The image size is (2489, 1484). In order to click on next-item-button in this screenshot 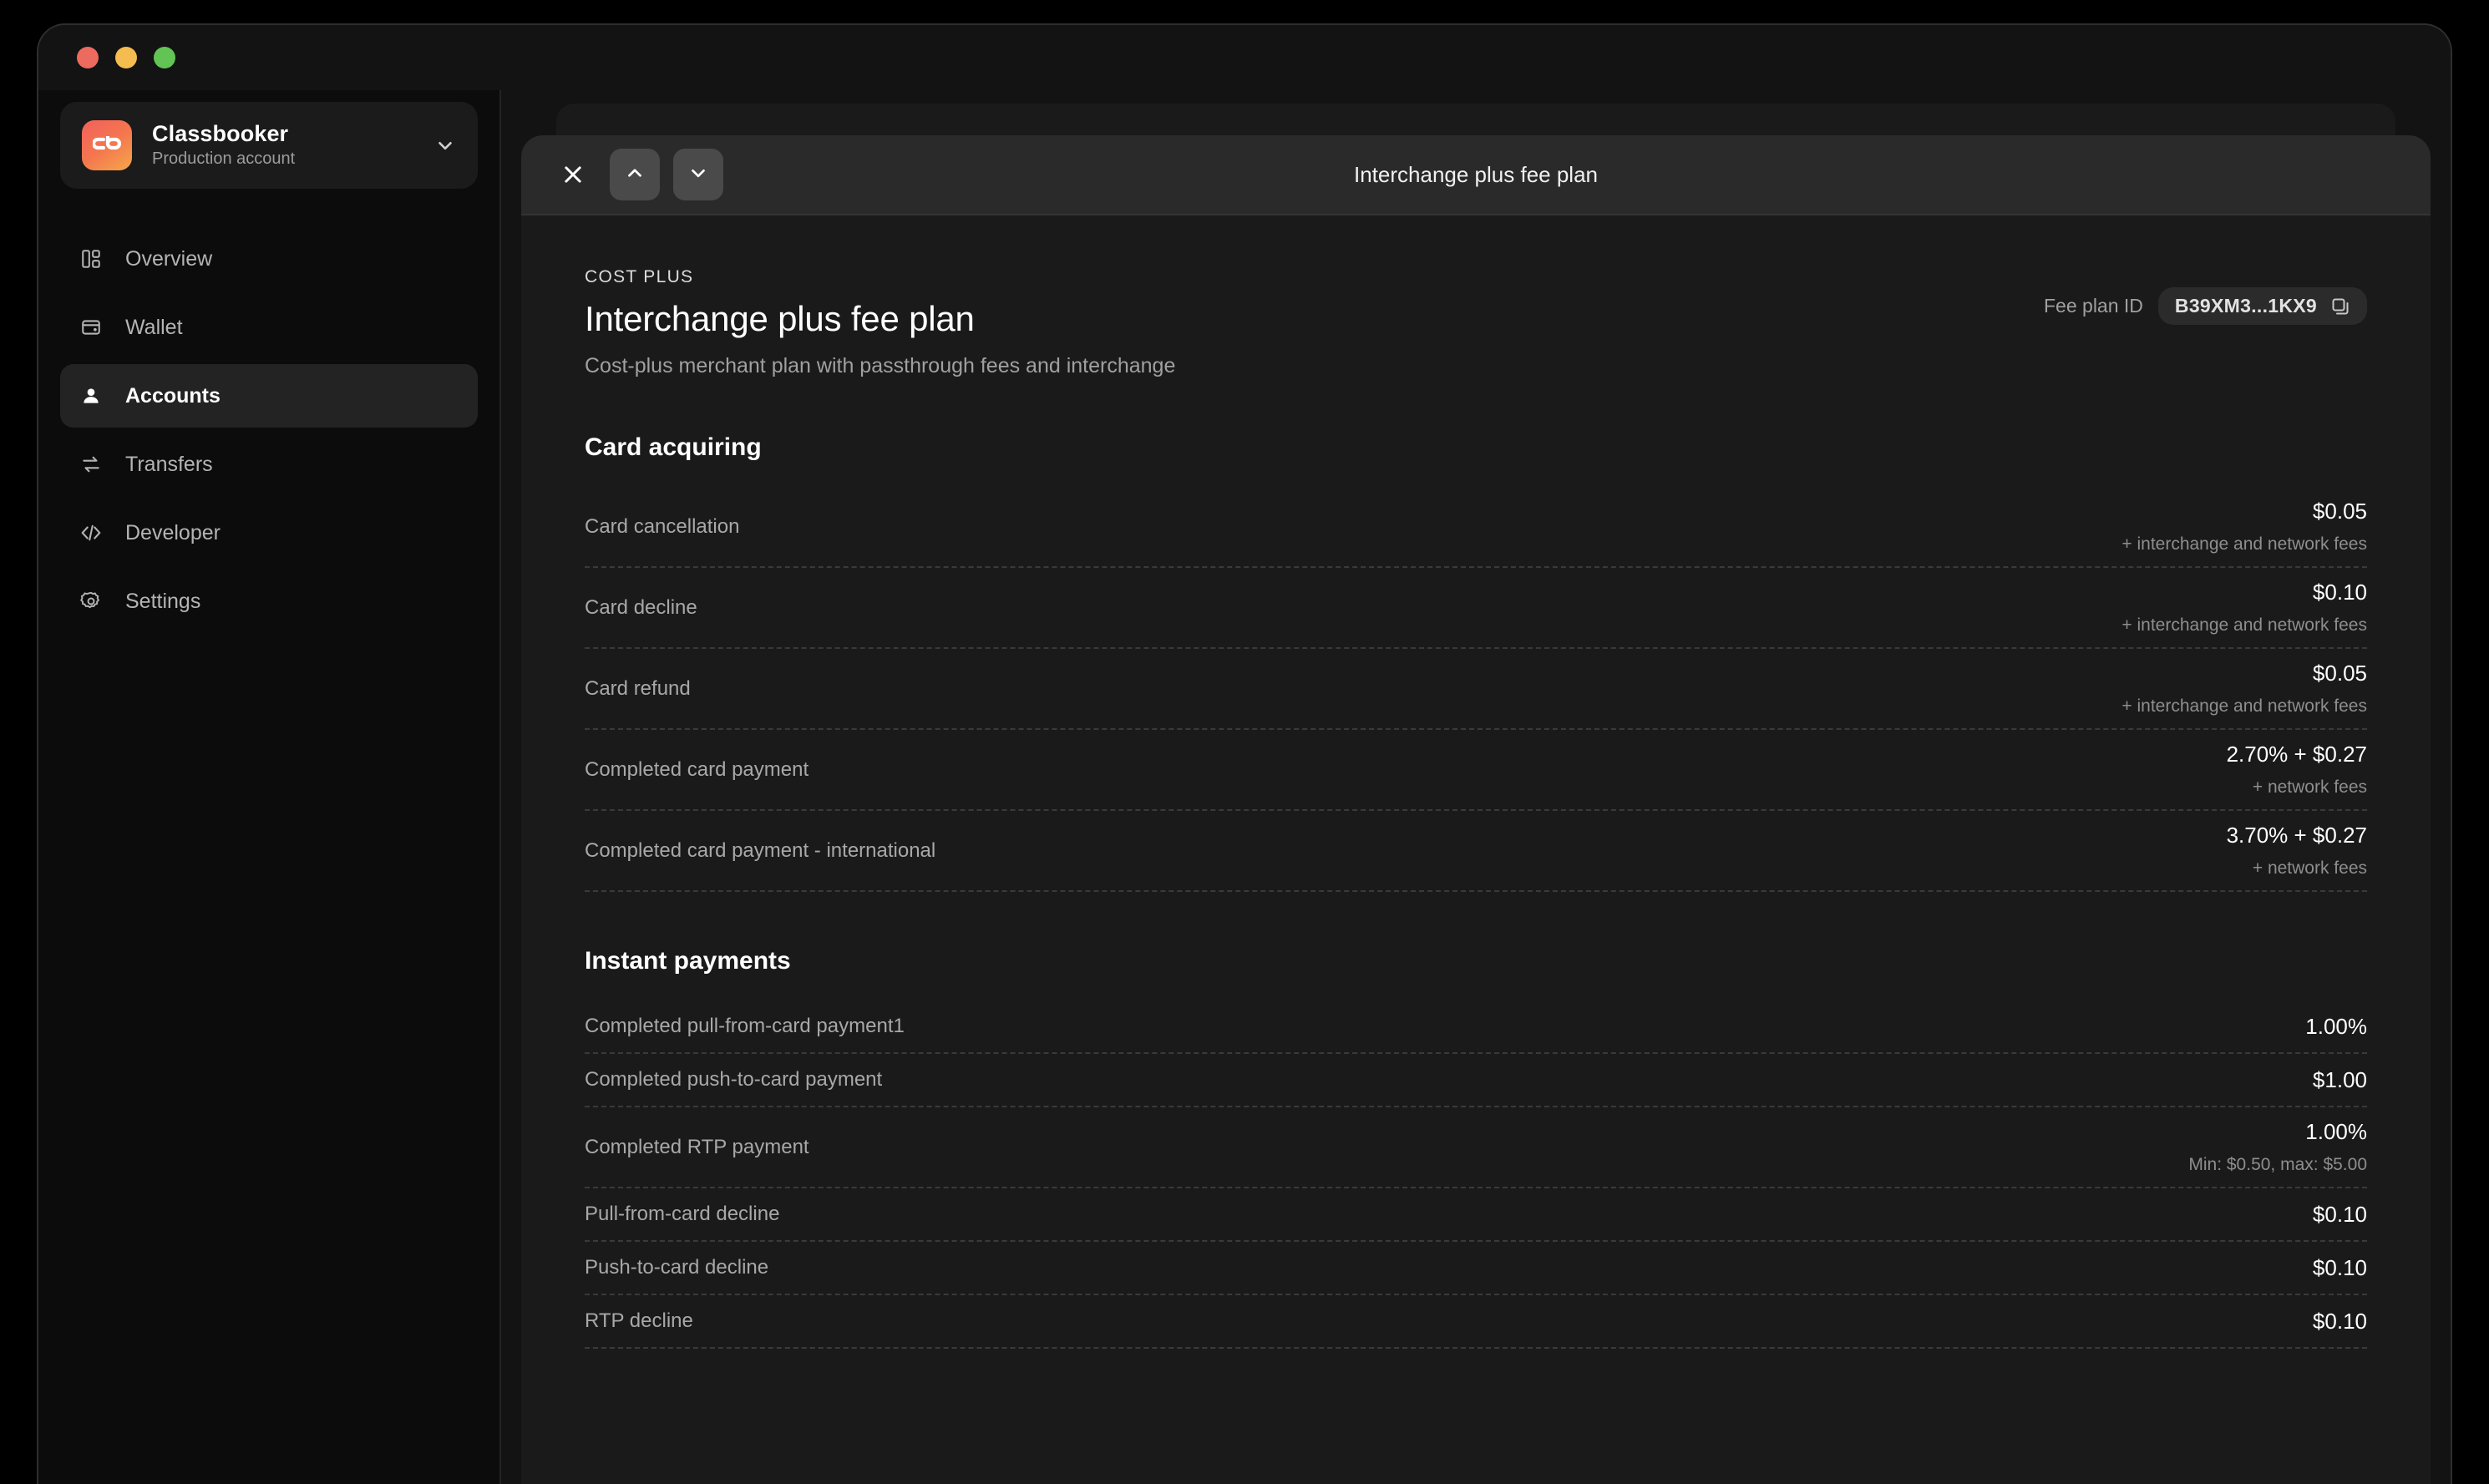, I will do `click(698, 174)`.